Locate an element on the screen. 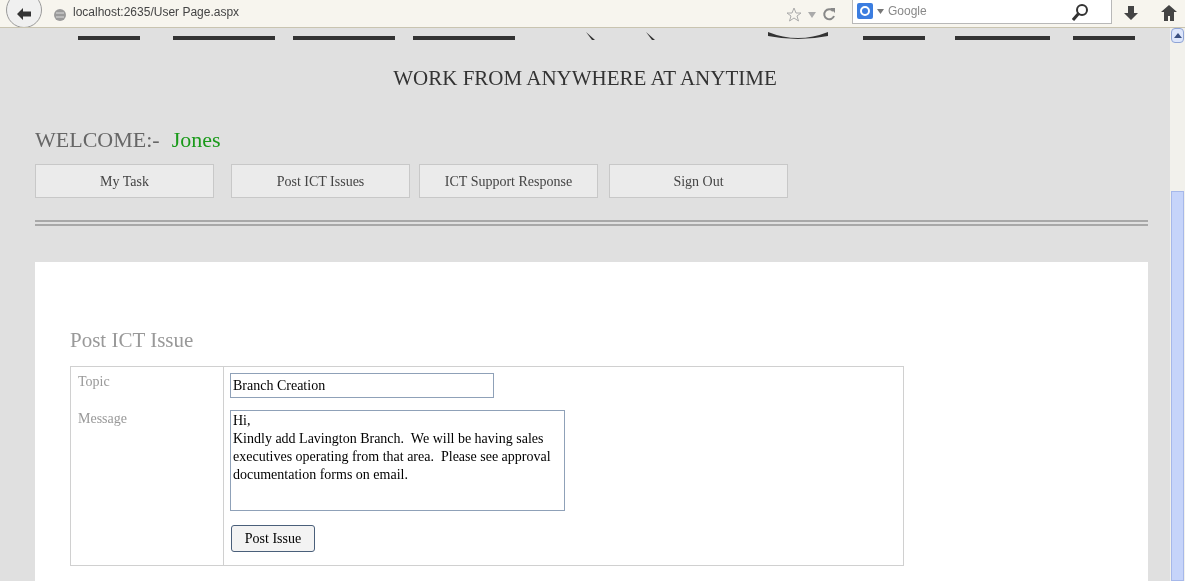 The width and height of the screenshot is (1185, 581). back-button is located at coordinates (24, 13).